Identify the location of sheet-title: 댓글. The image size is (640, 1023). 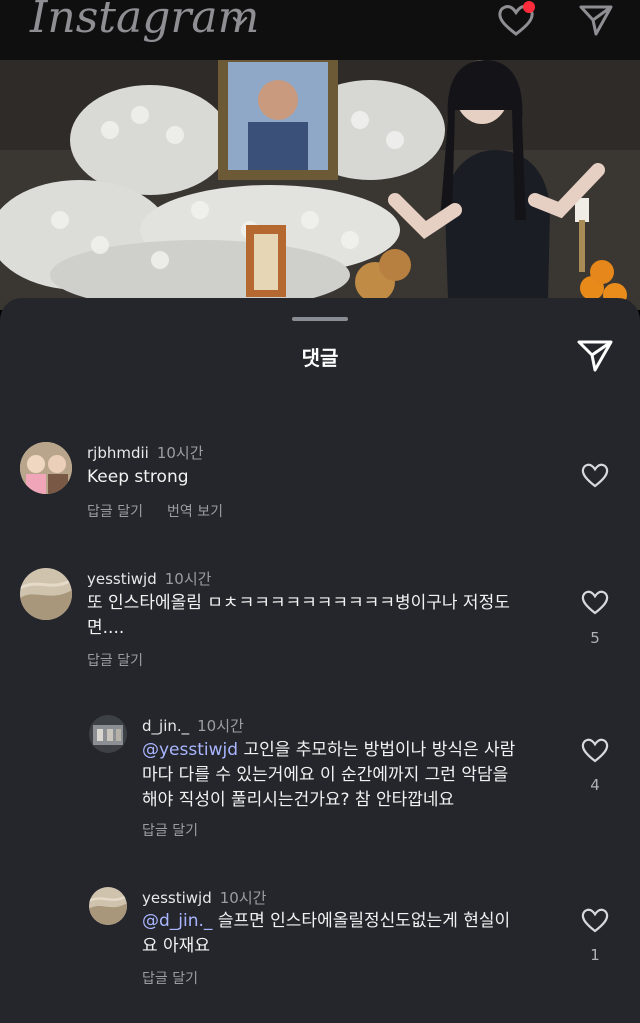
(320, 358).